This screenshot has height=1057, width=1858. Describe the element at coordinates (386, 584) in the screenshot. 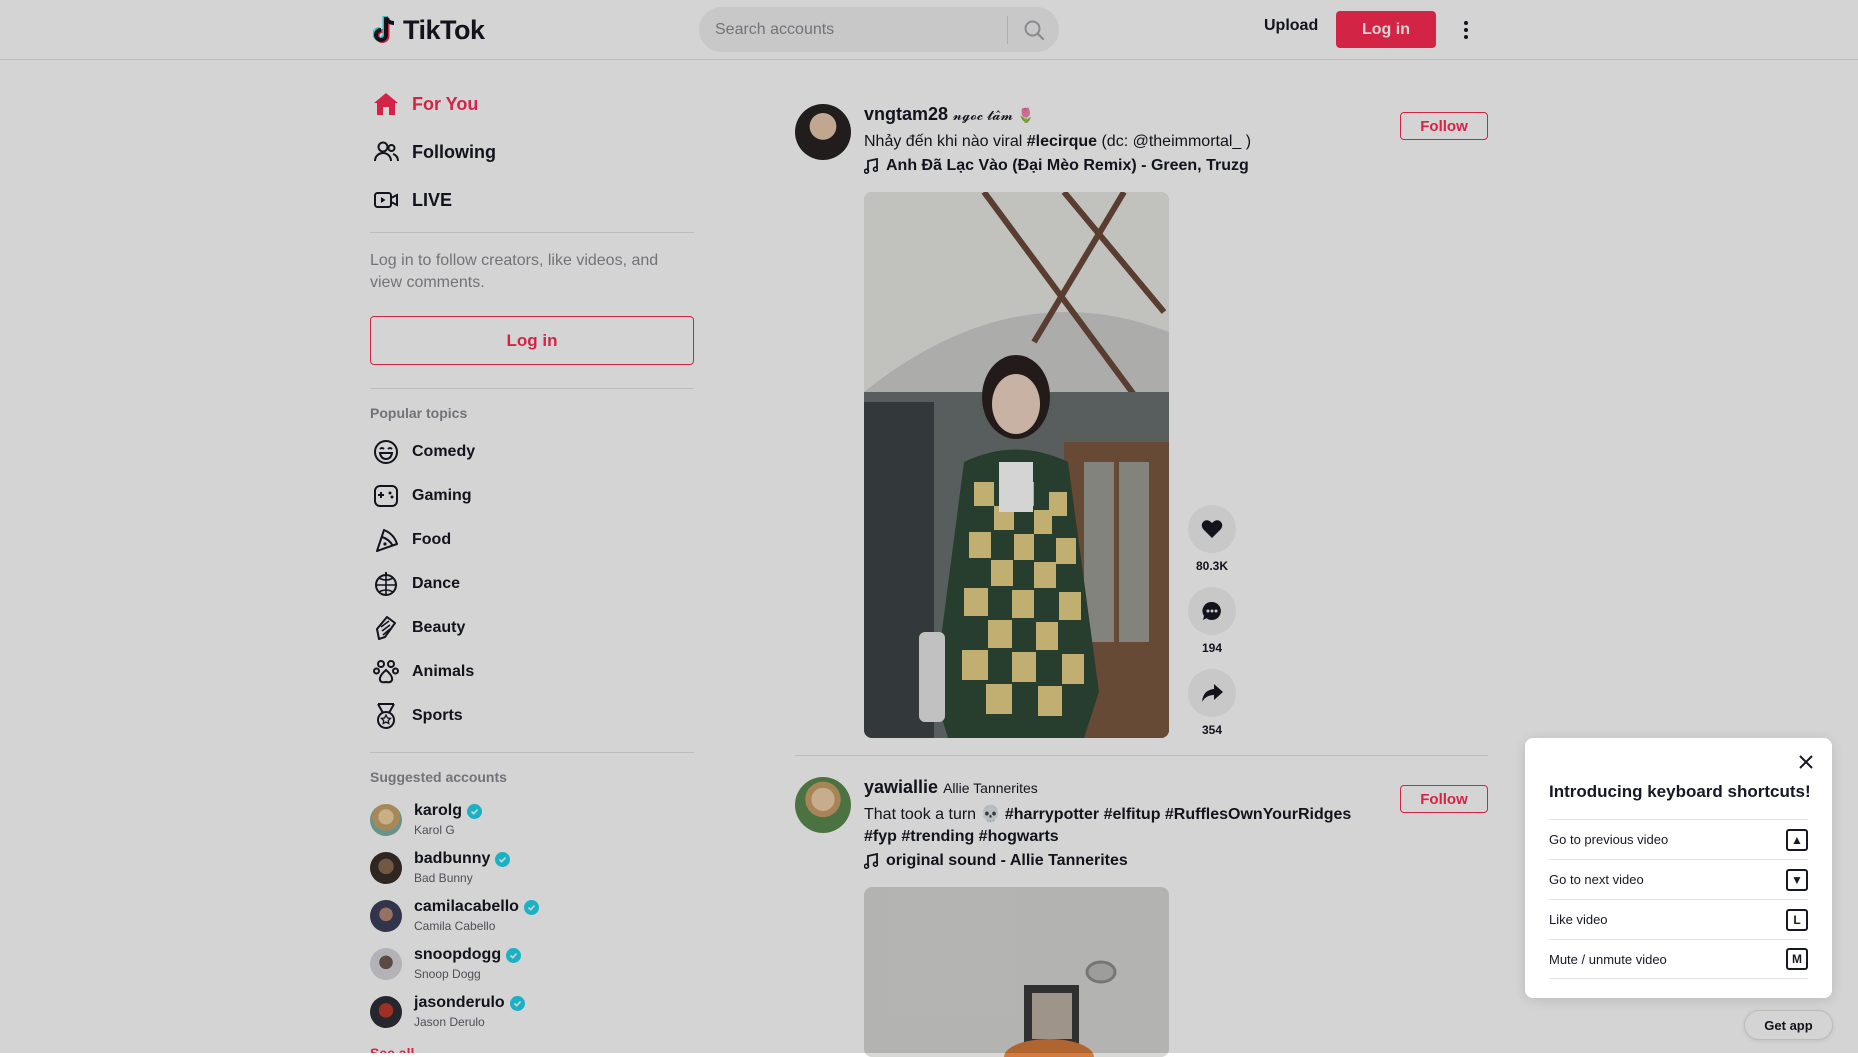

I see `dance-icon` at that location.